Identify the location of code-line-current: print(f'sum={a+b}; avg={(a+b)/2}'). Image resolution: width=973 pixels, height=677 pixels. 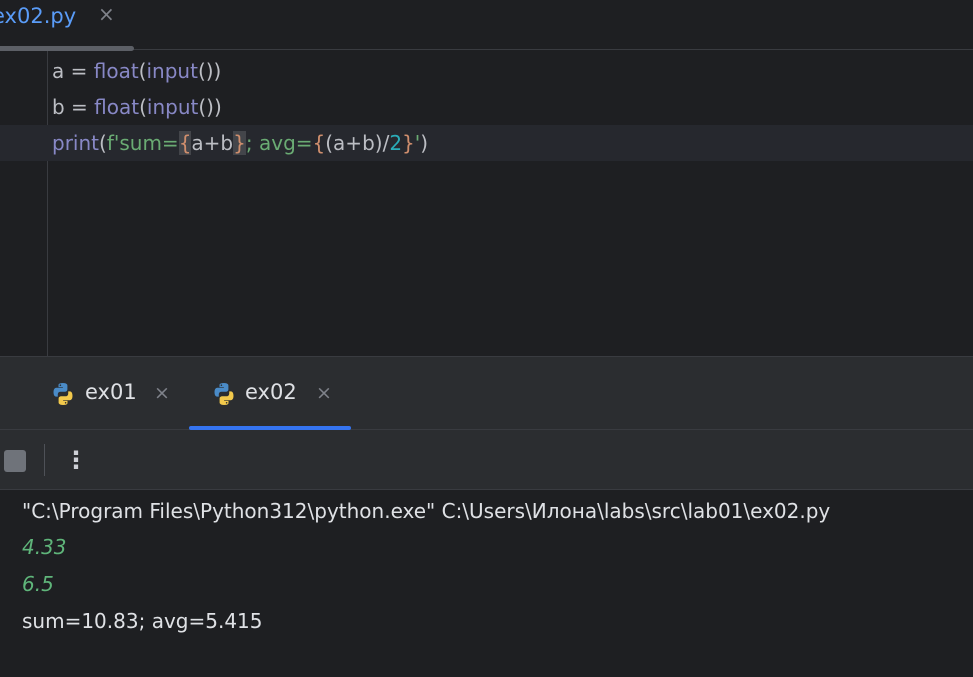
(486, 143).